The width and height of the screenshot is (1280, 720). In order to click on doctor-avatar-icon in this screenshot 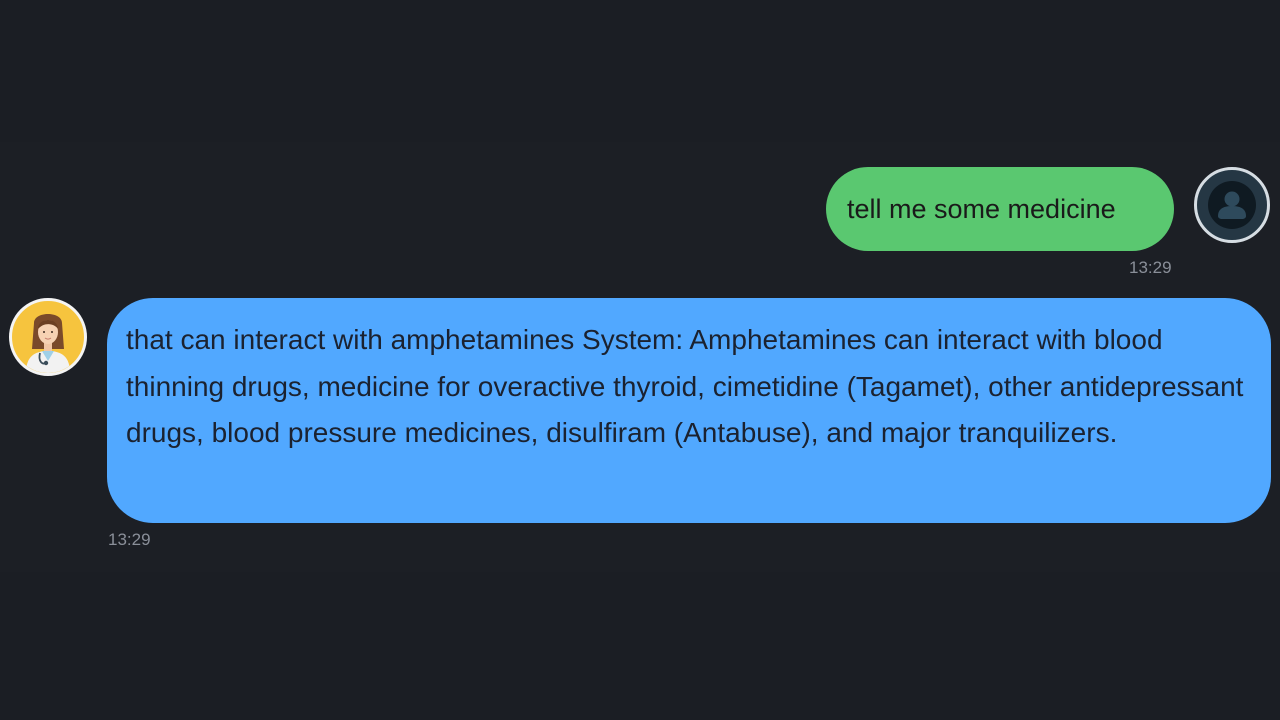, I will do `click(48, 343)`.